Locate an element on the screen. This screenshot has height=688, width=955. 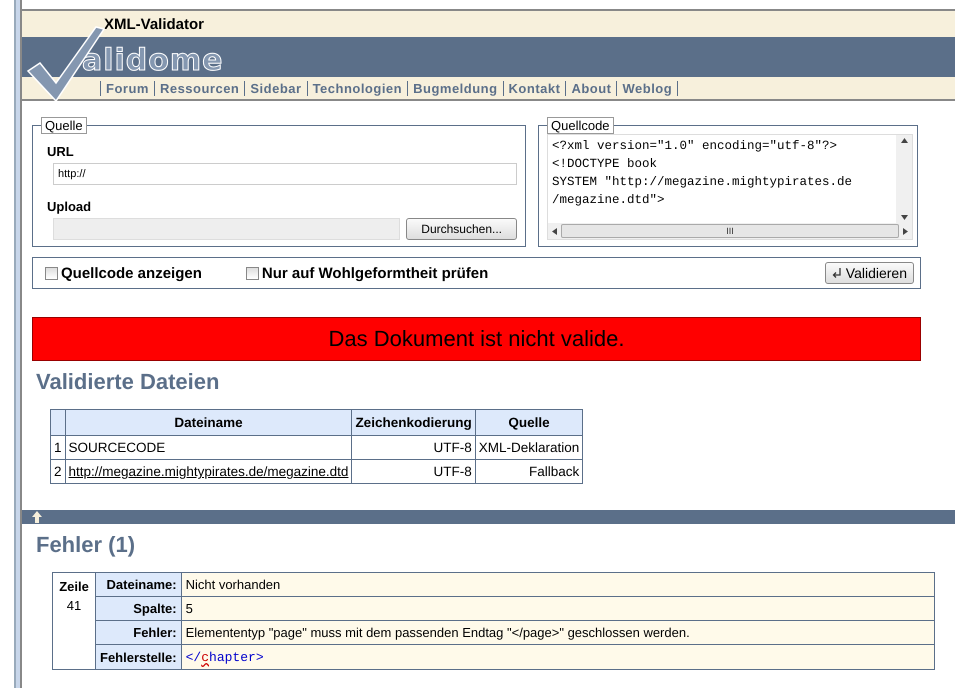
scroll-up-arrow-icon is located at coordinates (904, 140).